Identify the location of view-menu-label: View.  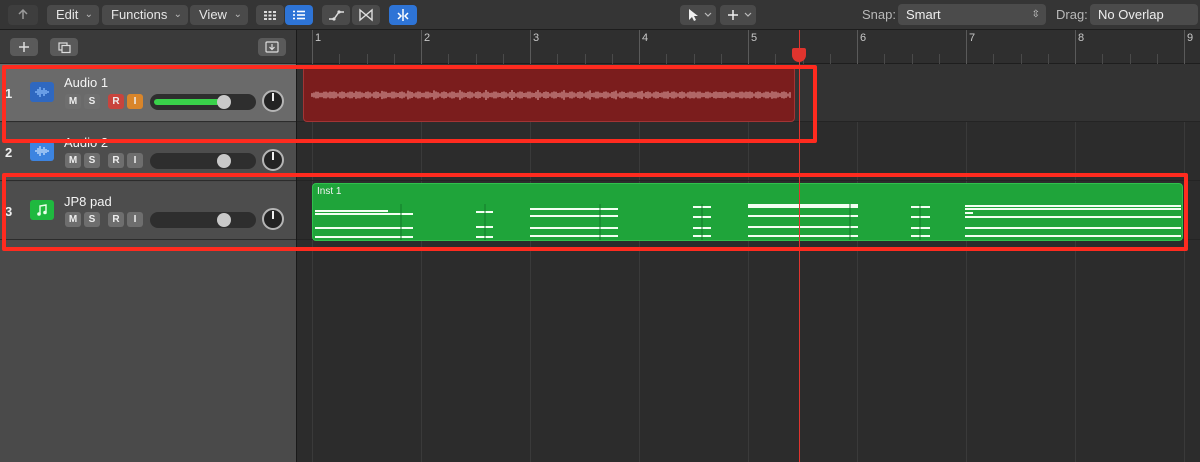
(213, 14).